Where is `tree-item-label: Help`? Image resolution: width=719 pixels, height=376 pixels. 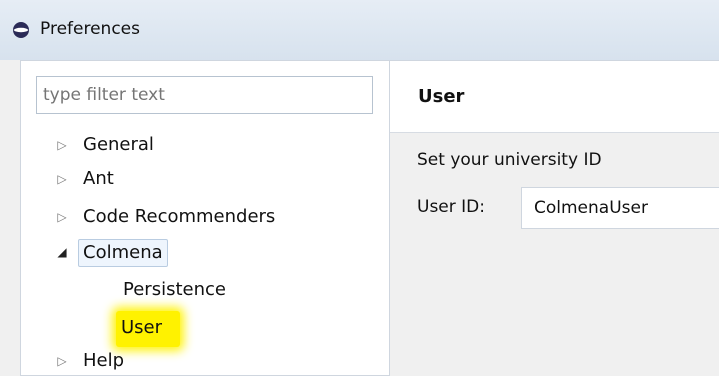 tree-item-label: Help is located at coordinates (104, 360).